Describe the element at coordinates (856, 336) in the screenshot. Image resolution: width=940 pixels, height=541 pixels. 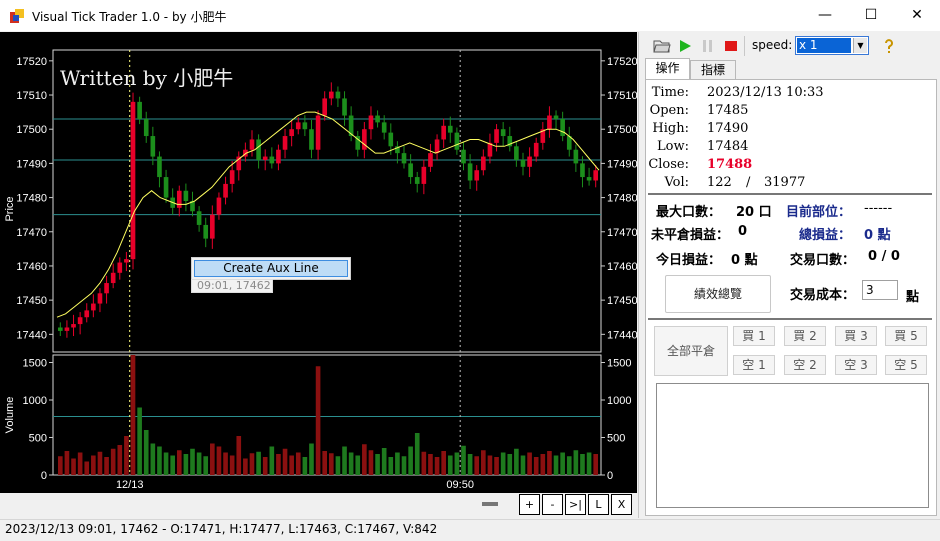
I see `buy-3-button: 買 3` at that location.